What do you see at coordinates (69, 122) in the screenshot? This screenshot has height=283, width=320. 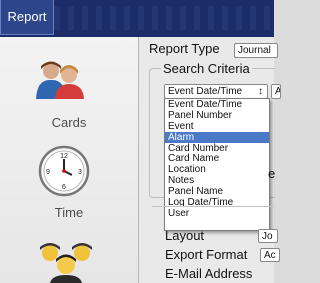 I see `sidebar-item-cards: Cards` at bounding box center [69, 122].